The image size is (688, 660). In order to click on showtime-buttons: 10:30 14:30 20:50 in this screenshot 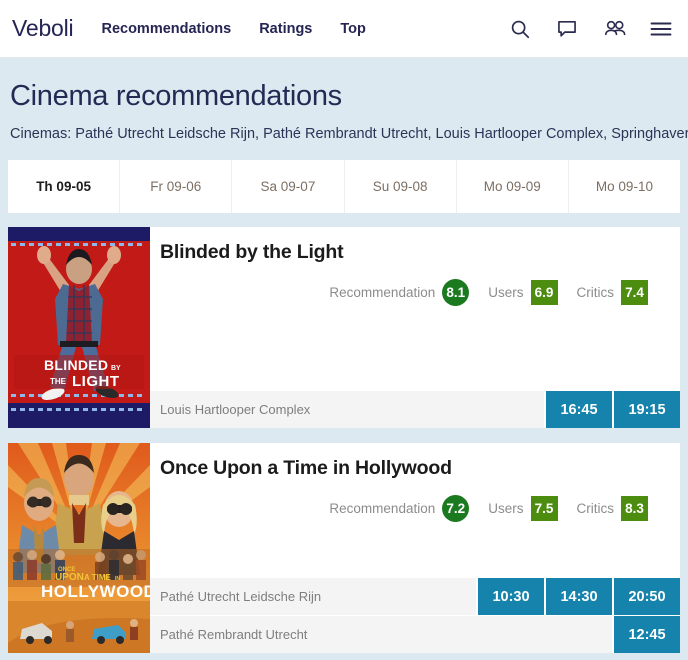, I will do `click(578, 597)`.